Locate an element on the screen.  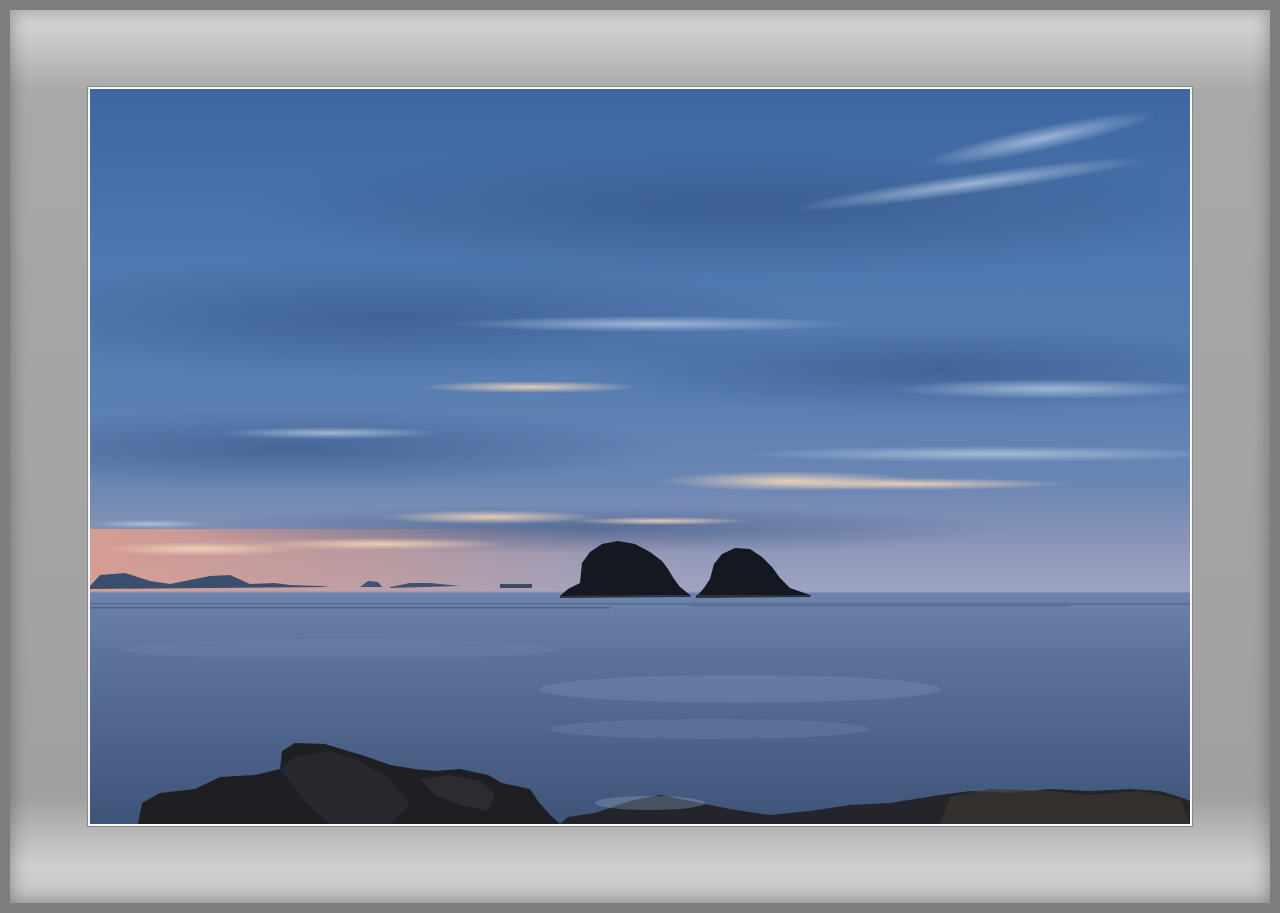
wave-foam is located at coordinates (650, 803).